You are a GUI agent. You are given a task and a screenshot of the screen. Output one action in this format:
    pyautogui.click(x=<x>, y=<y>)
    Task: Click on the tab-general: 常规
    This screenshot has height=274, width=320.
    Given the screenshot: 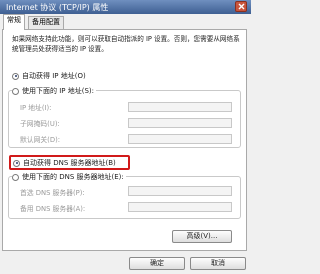 What is the action you would take?
    pyautogui.click(x=14, y=22)
    